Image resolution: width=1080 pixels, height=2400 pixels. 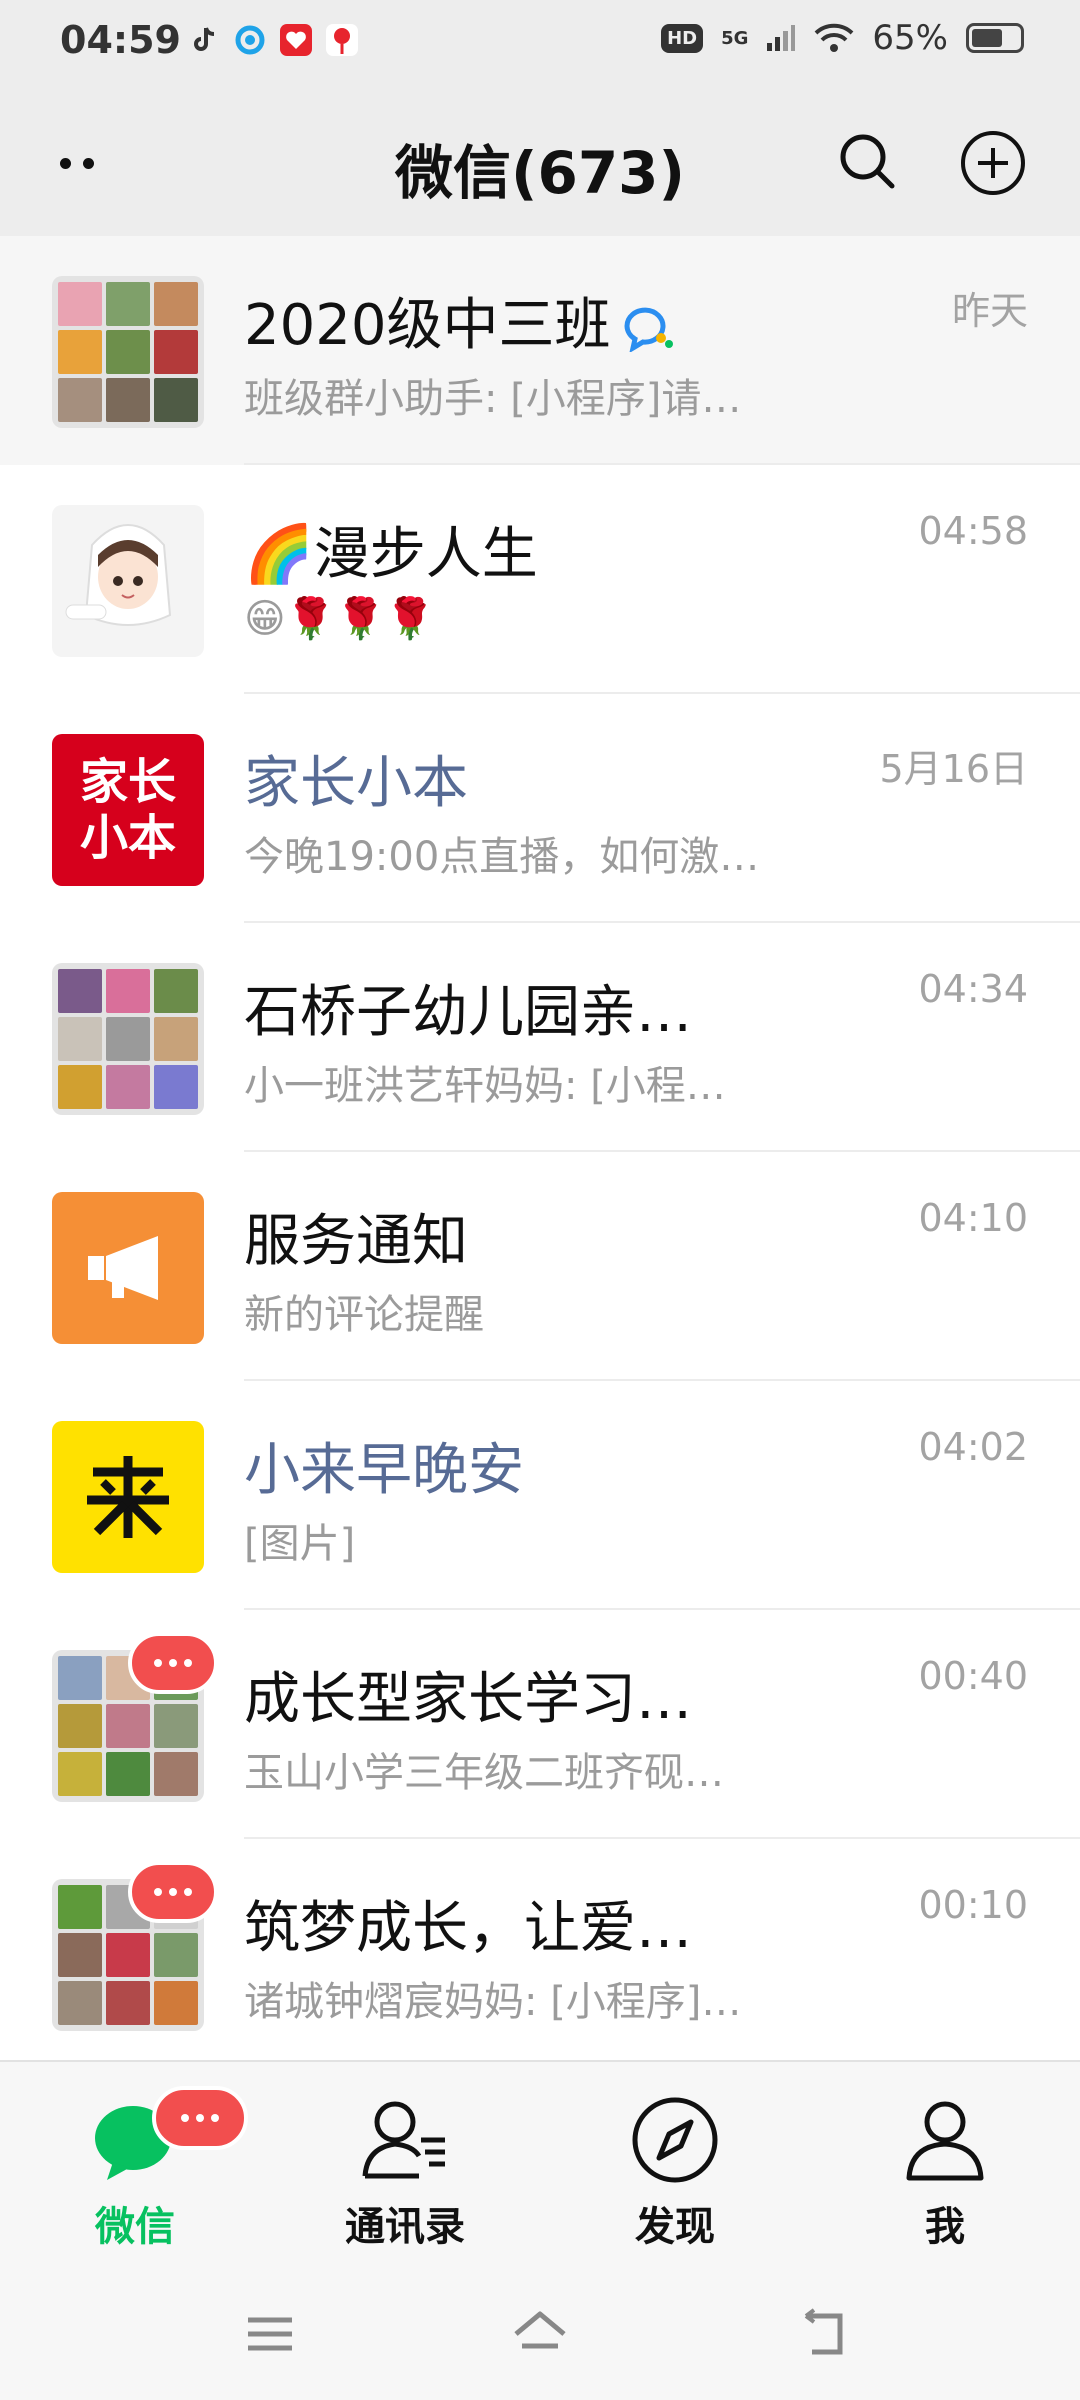 What do you see at coordinates (973, 1447) in the screenshot?
I see `chat-time: 04:02` at bounding box center [973, 1447].